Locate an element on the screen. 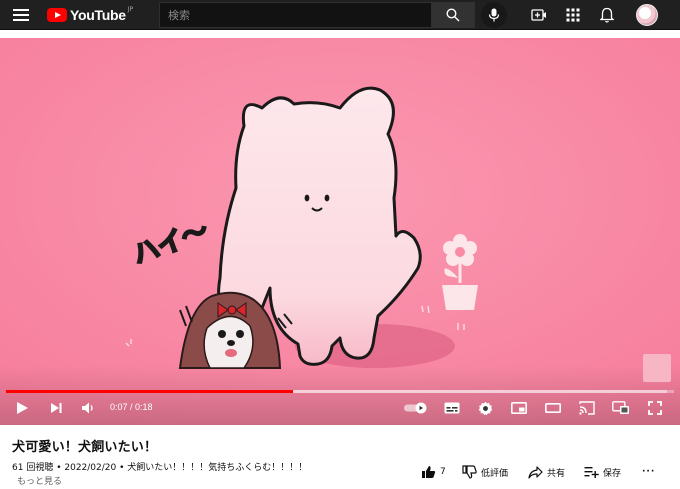 This screenshot has height=489, width=680. create-button is located at coordinates (539, 15).